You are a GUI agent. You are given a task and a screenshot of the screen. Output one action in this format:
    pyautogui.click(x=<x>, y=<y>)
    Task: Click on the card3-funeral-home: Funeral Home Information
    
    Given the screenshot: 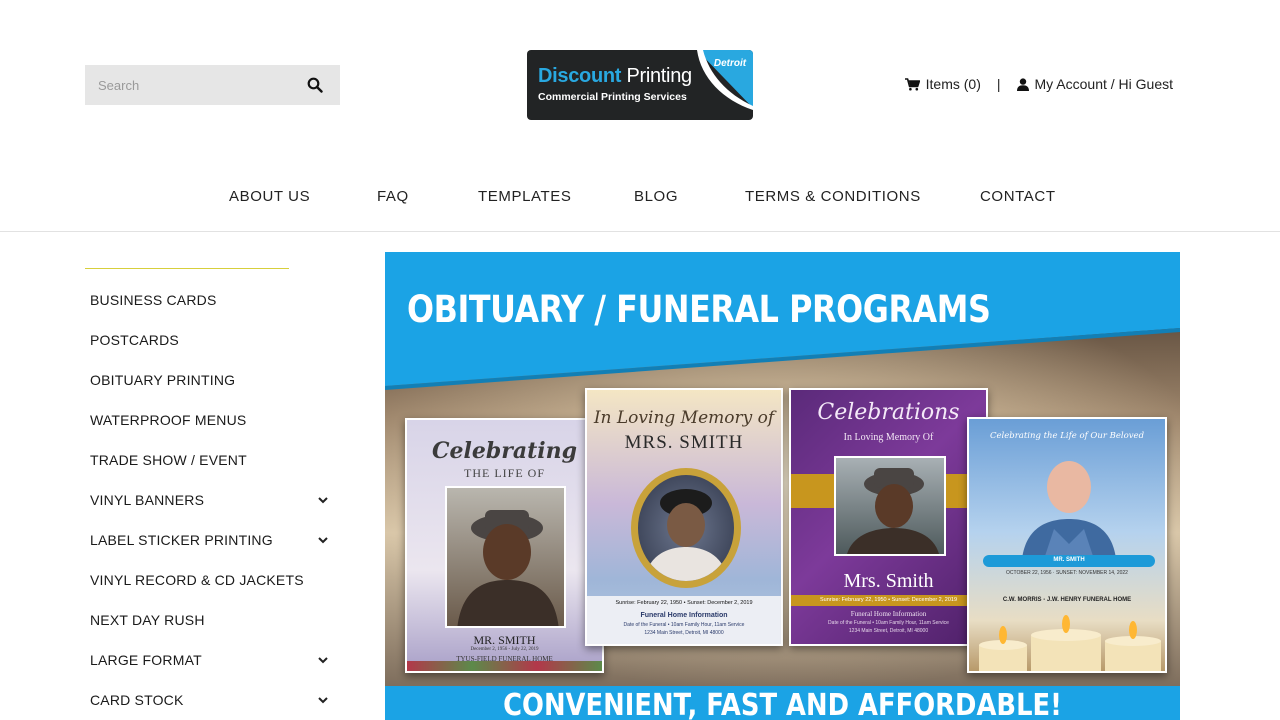 What is the action you would take?
    pyautogui.click(x=888, y=614)
    